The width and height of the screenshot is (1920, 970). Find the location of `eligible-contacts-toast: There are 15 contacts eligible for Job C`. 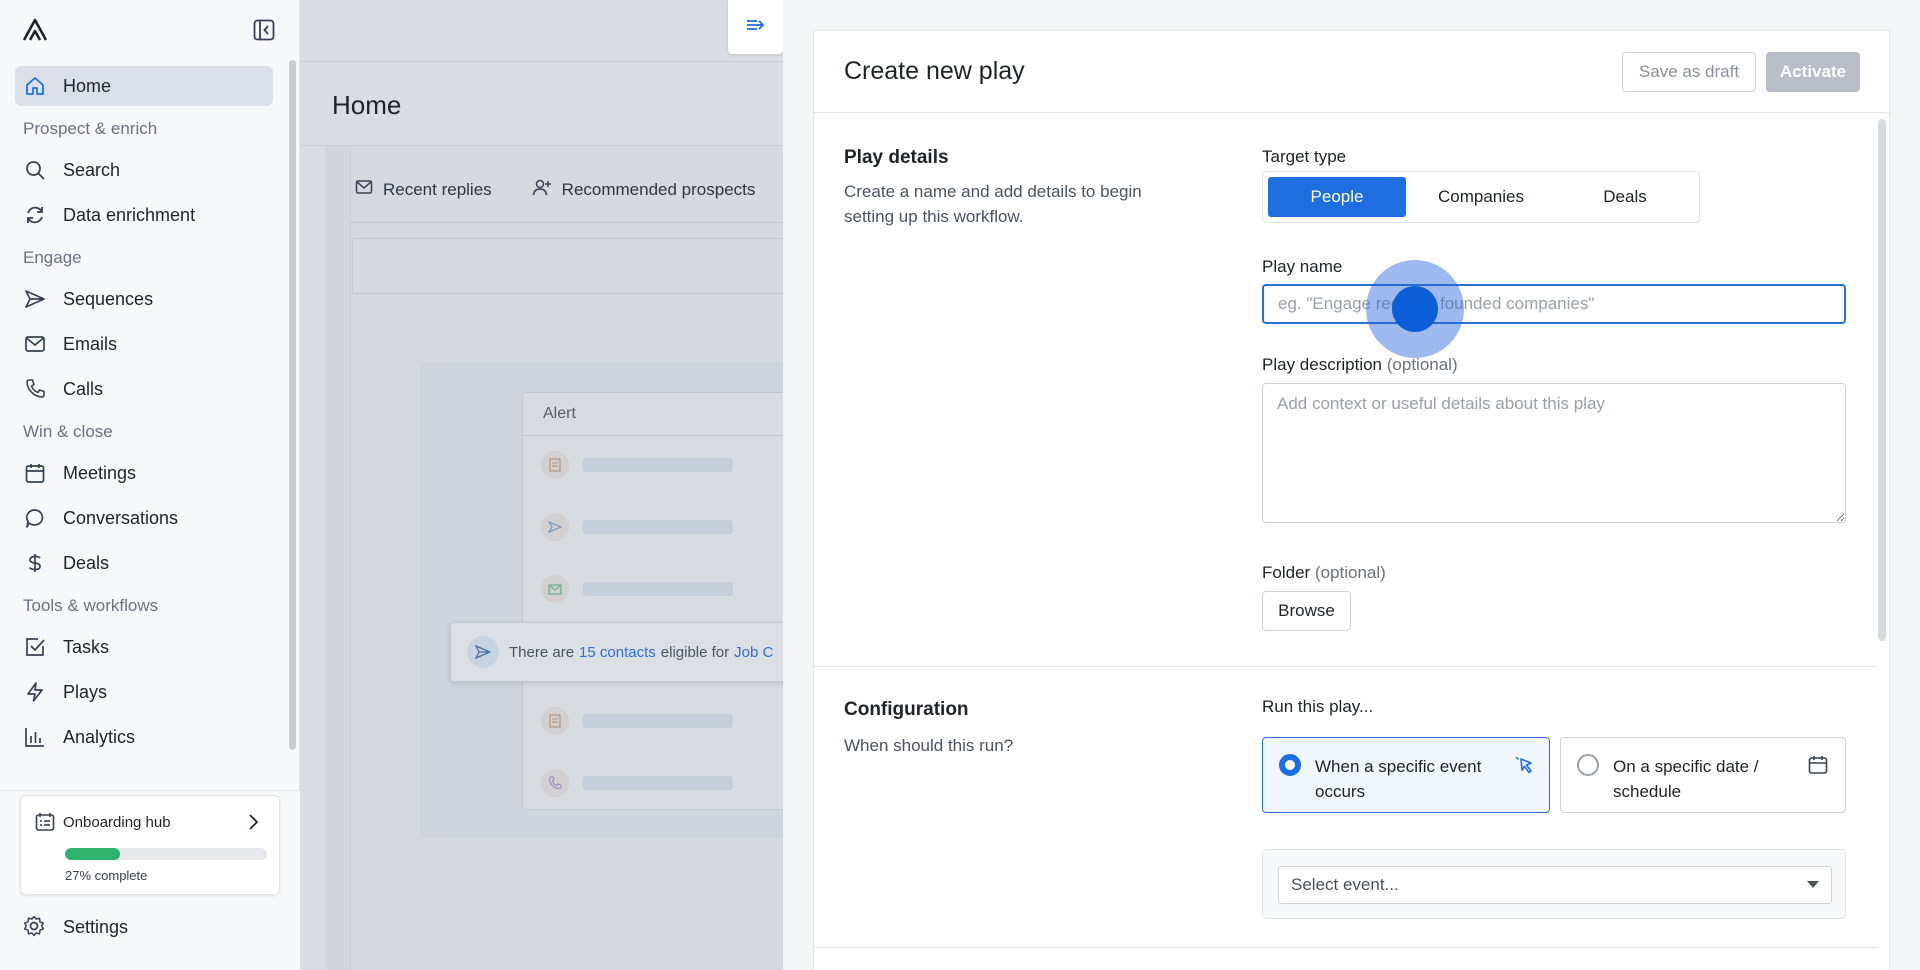

eligible-contacts-toast: There are 15 contacts eligible for Job C is located at coordinates (620, 652).